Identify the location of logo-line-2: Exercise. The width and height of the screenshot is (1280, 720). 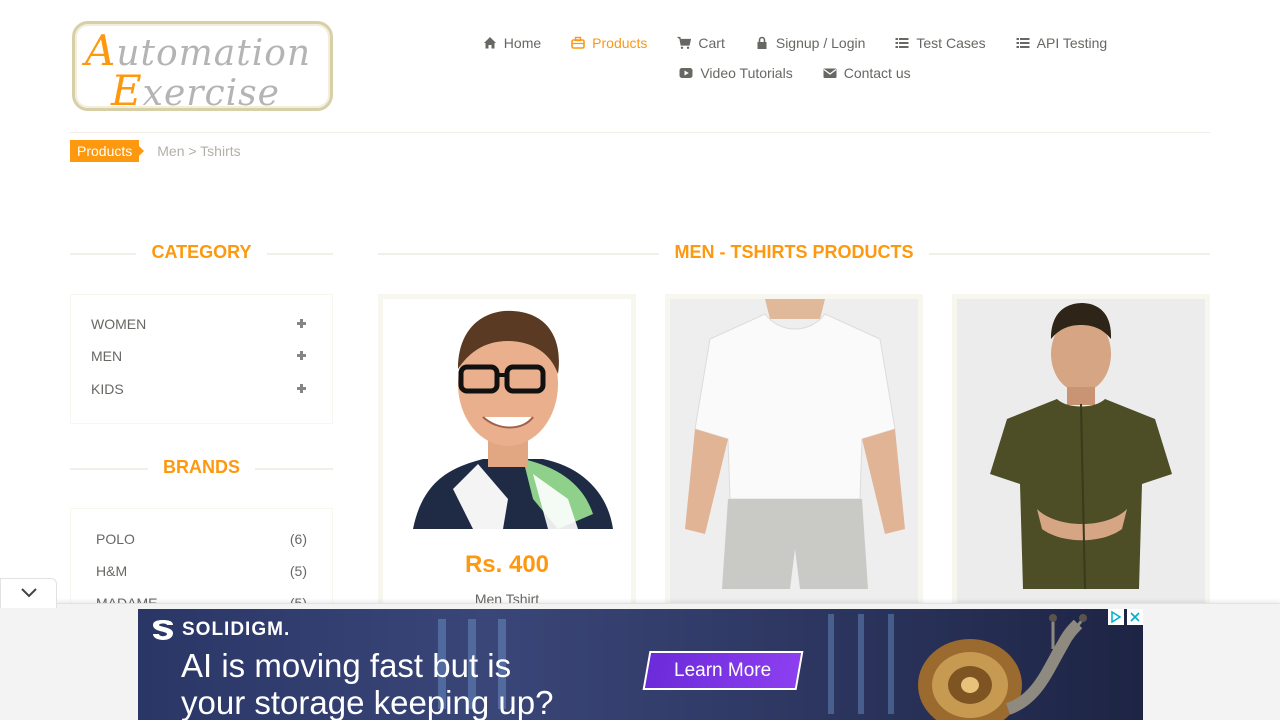
(195, 90).